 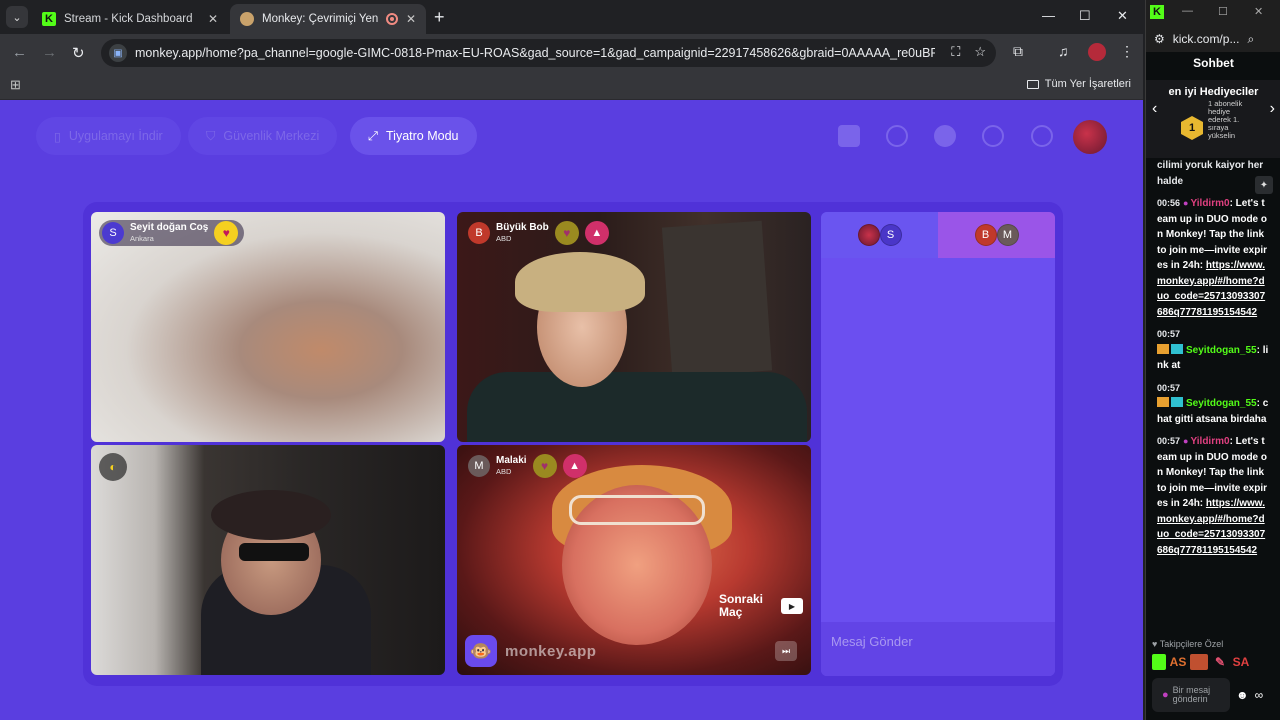 What do you see at coordinates (985, 235) in the screenshot?
I see `avatar: B` at bounding box center [985, 235].